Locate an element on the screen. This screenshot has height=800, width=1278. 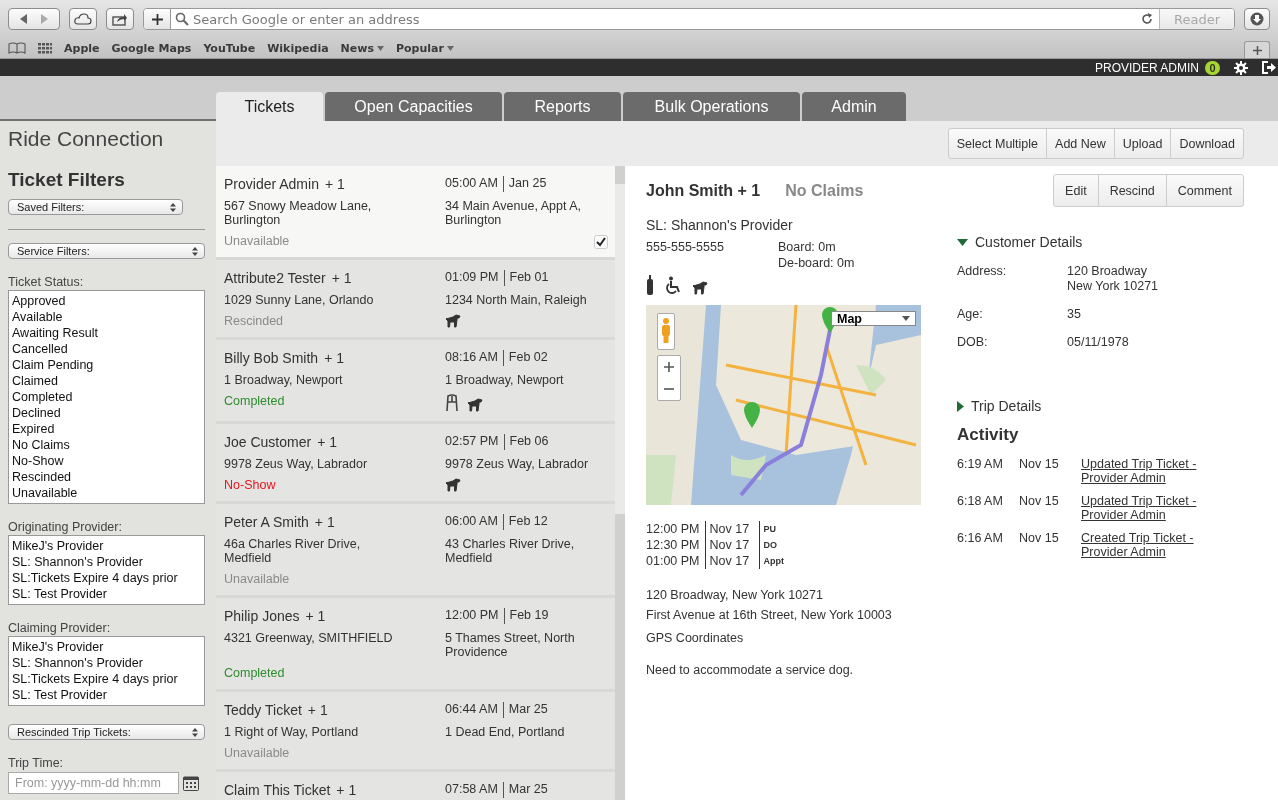
pickup-date: Feb 01 is located at coordinates (526, 278).